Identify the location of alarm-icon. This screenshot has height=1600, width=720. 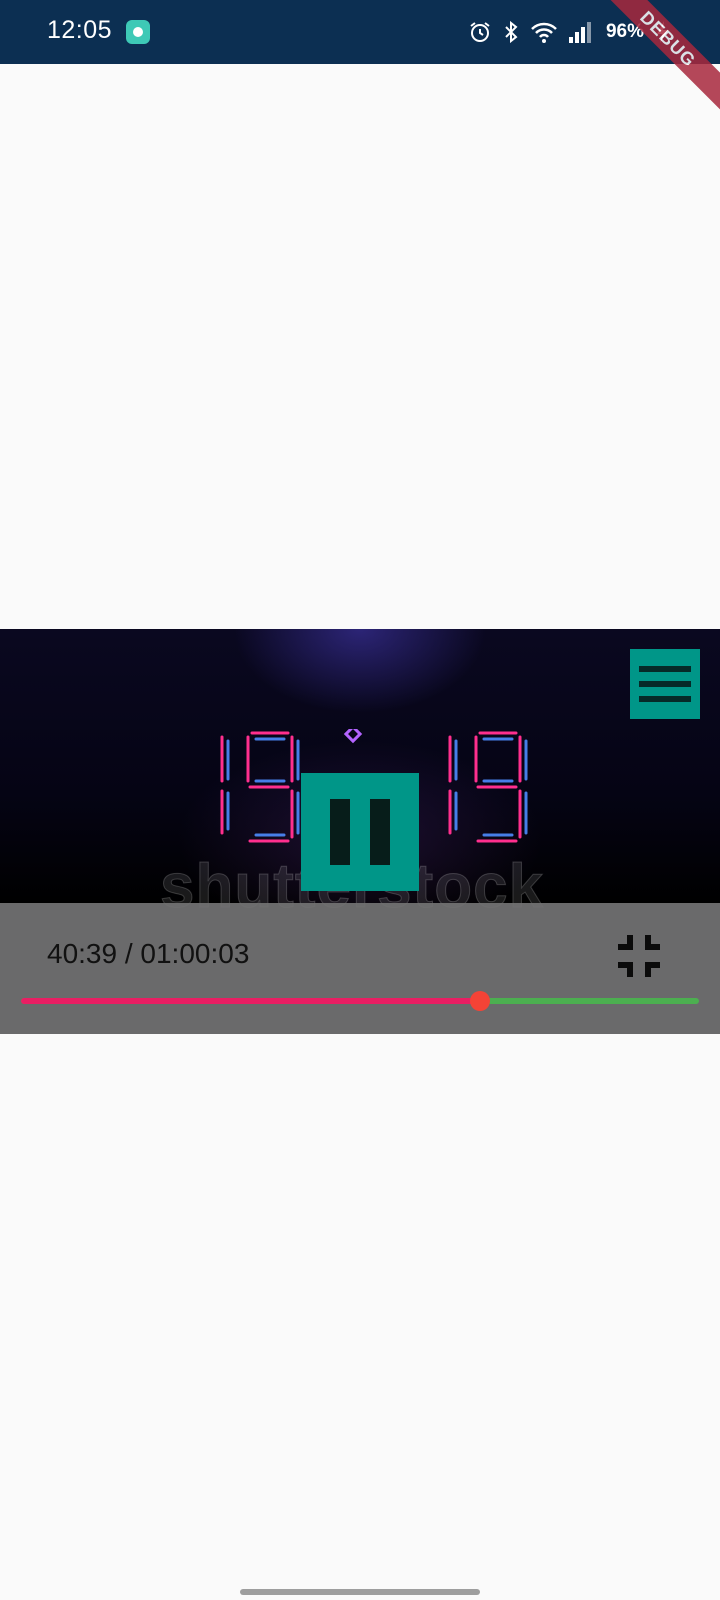
(480, 32).